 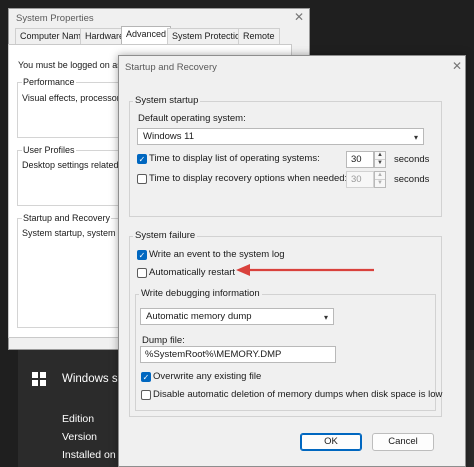 What do you see at coordinates (72, 98) in the screenshot?
I see `performance-description: Visual effects, processor s` at bounding box center [72, 98].